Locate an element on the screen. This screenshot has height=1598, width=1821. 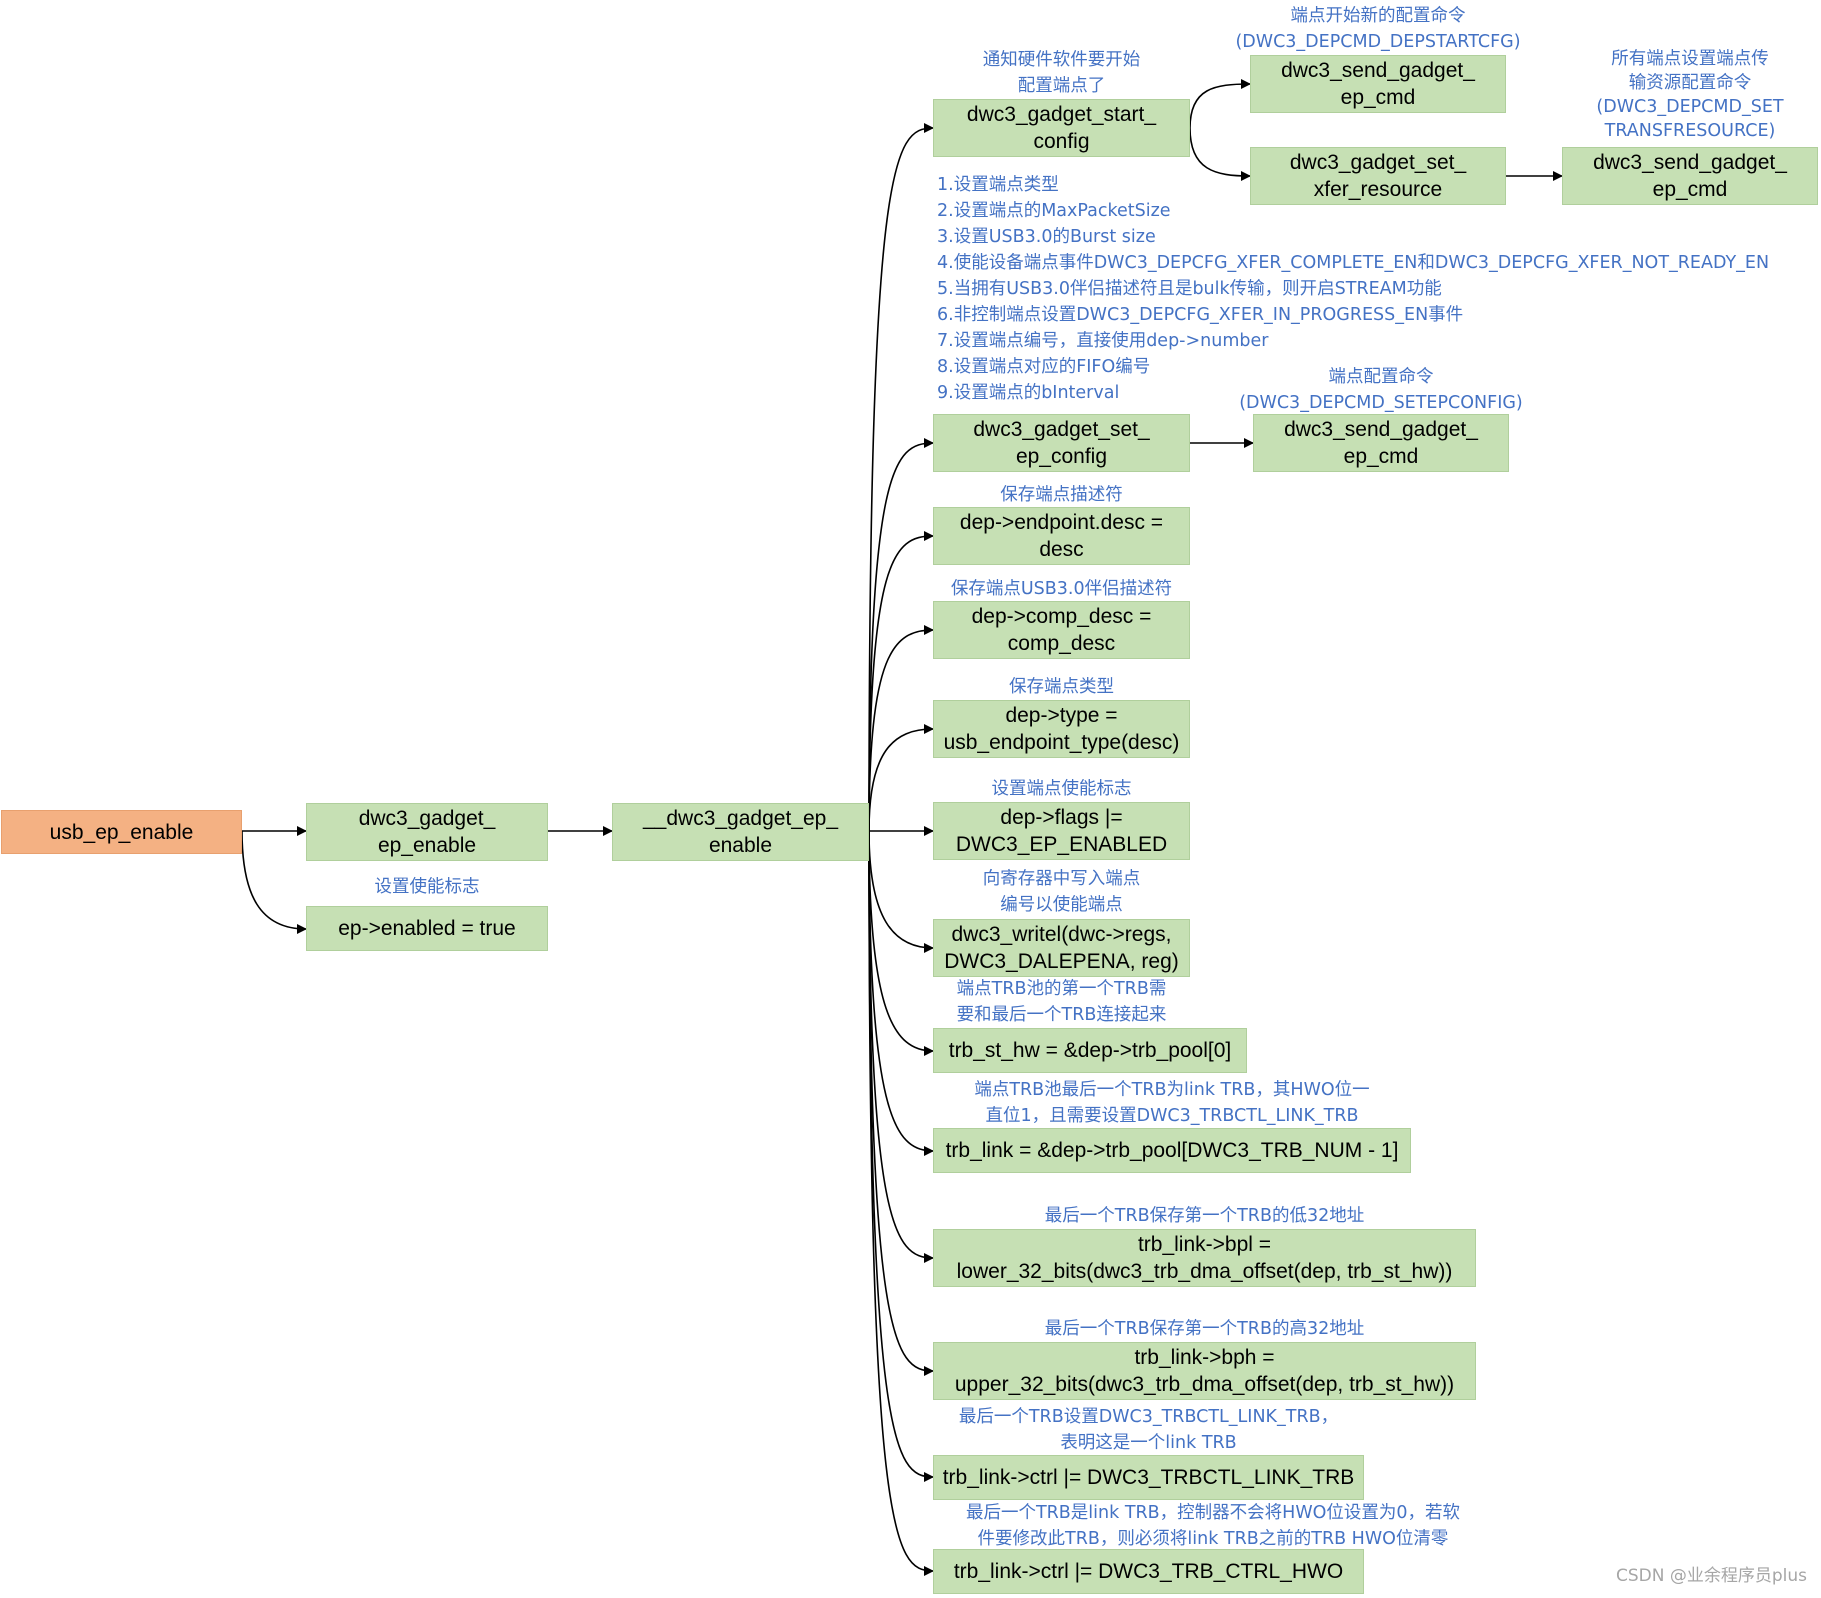
node-dep-type: dep->type = usb_endpoint_type(desc) is located at coordinates (1061, 729).